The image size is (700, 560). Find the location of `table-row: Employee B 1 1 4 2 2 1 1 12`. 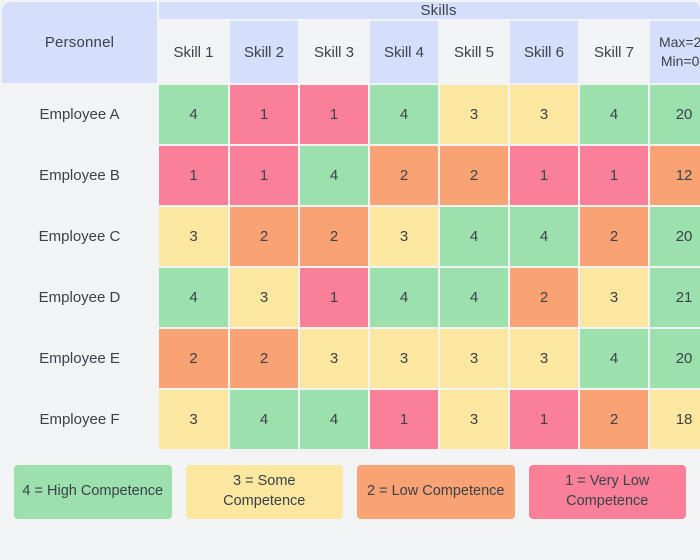

table-row: Employee B 1 1 4 2 2 1 1 12 is located at coordinates (351, 175).